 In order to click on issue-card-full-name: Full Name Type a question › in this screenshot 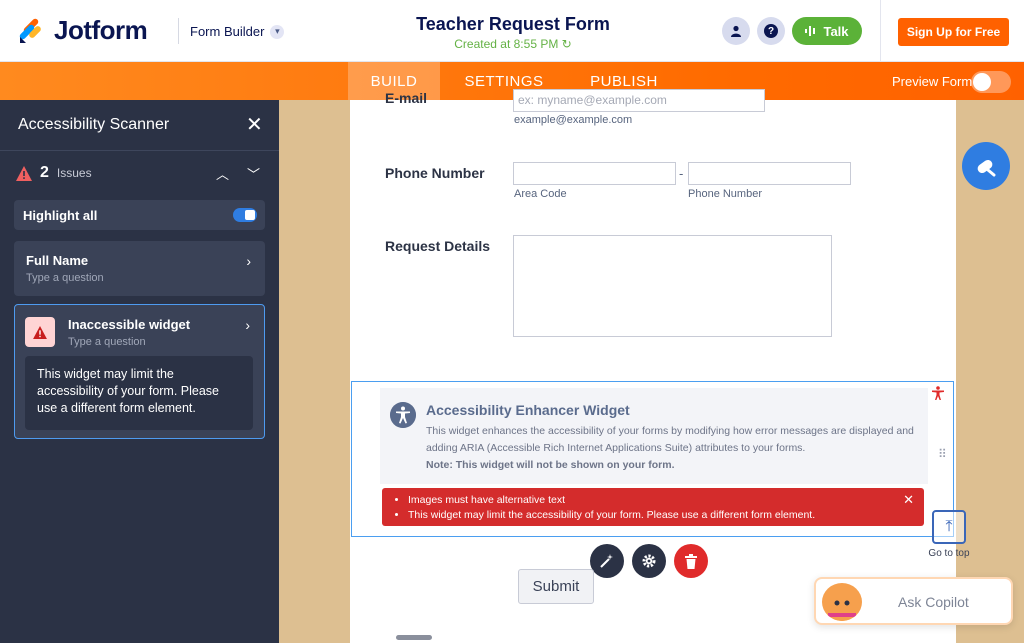, I will do `click(139, 268)`.